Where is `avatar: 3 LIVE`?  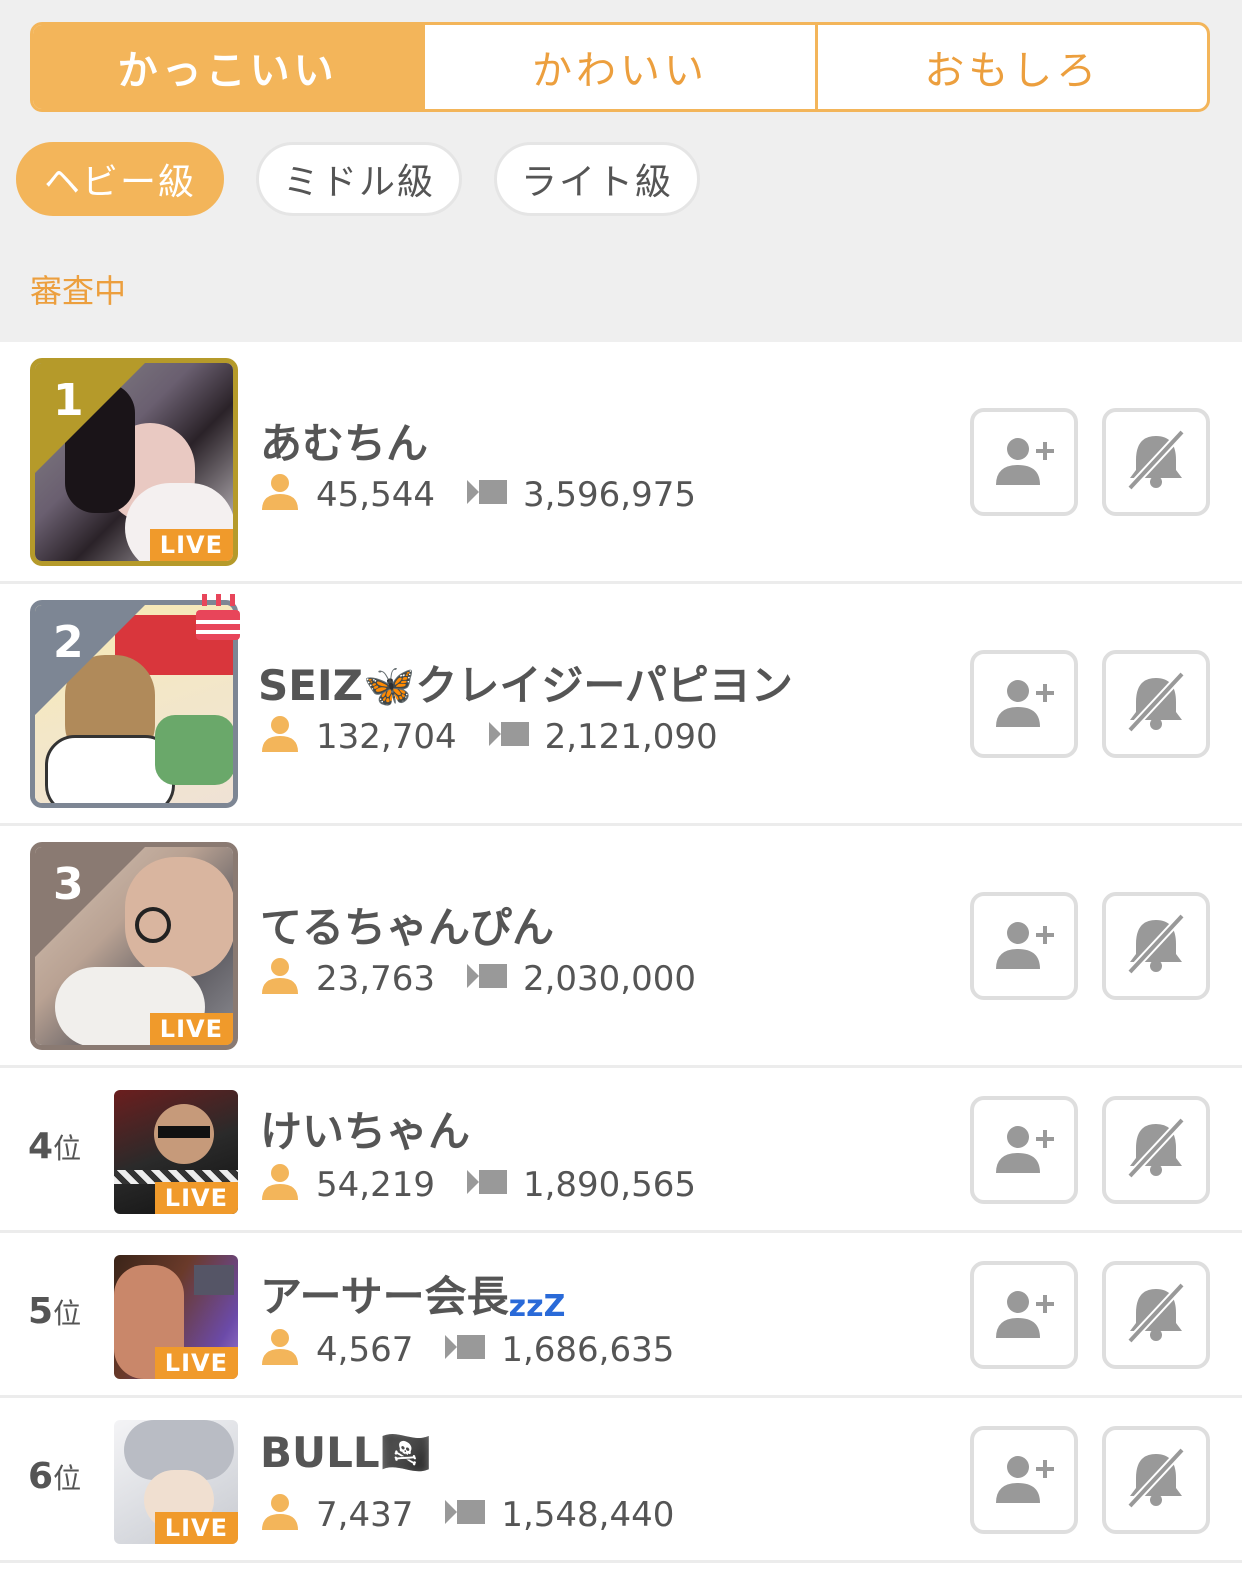
avatar: 3 LIVE is located at coordinates (134, 946).